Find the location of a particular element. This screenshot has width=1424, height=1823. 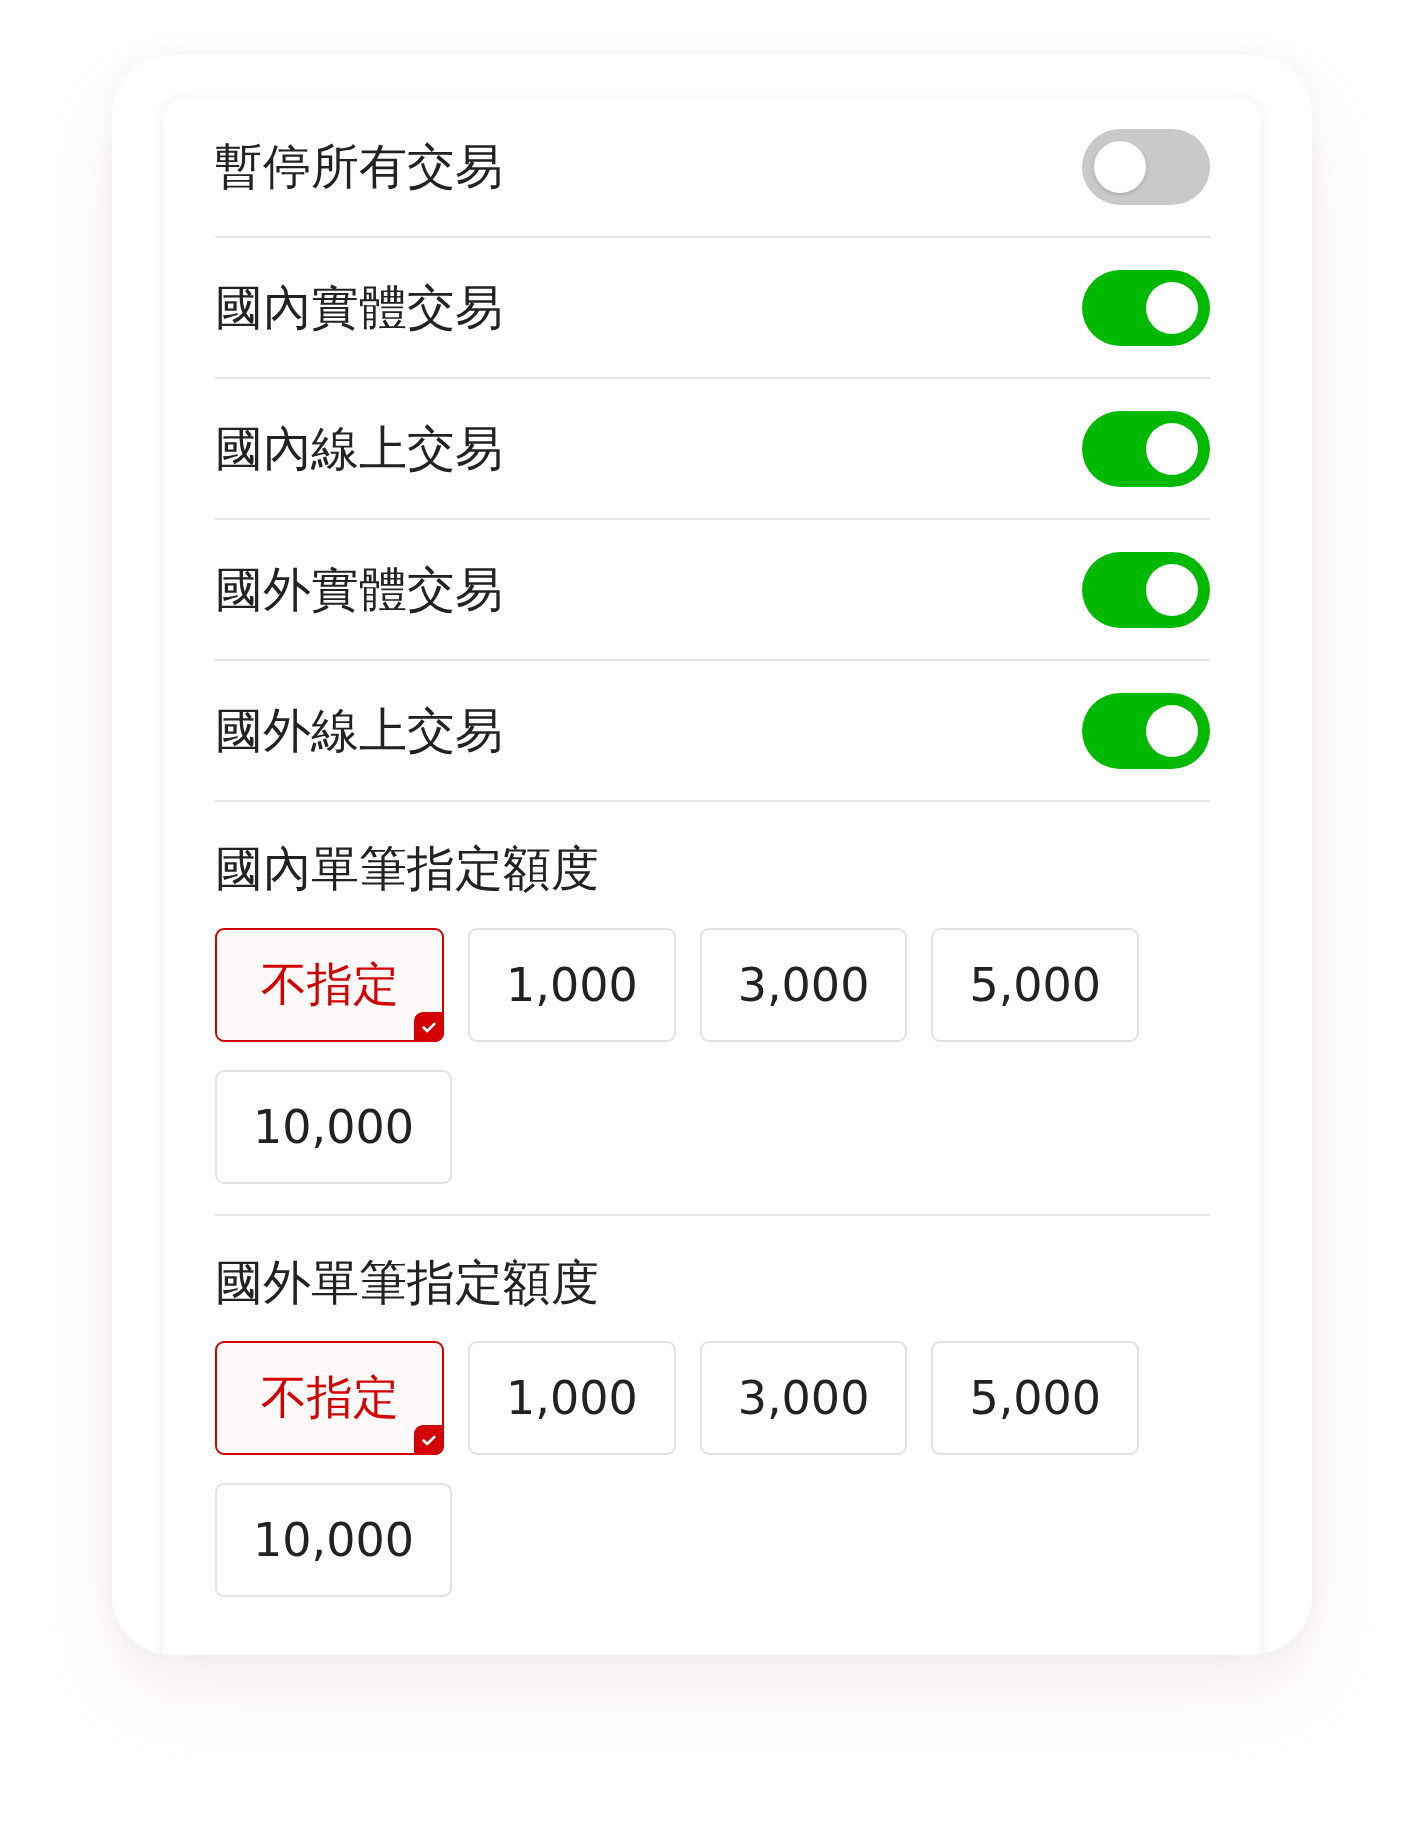

setting-label: 暫停所有交易 is located at coordinates (359, 166).